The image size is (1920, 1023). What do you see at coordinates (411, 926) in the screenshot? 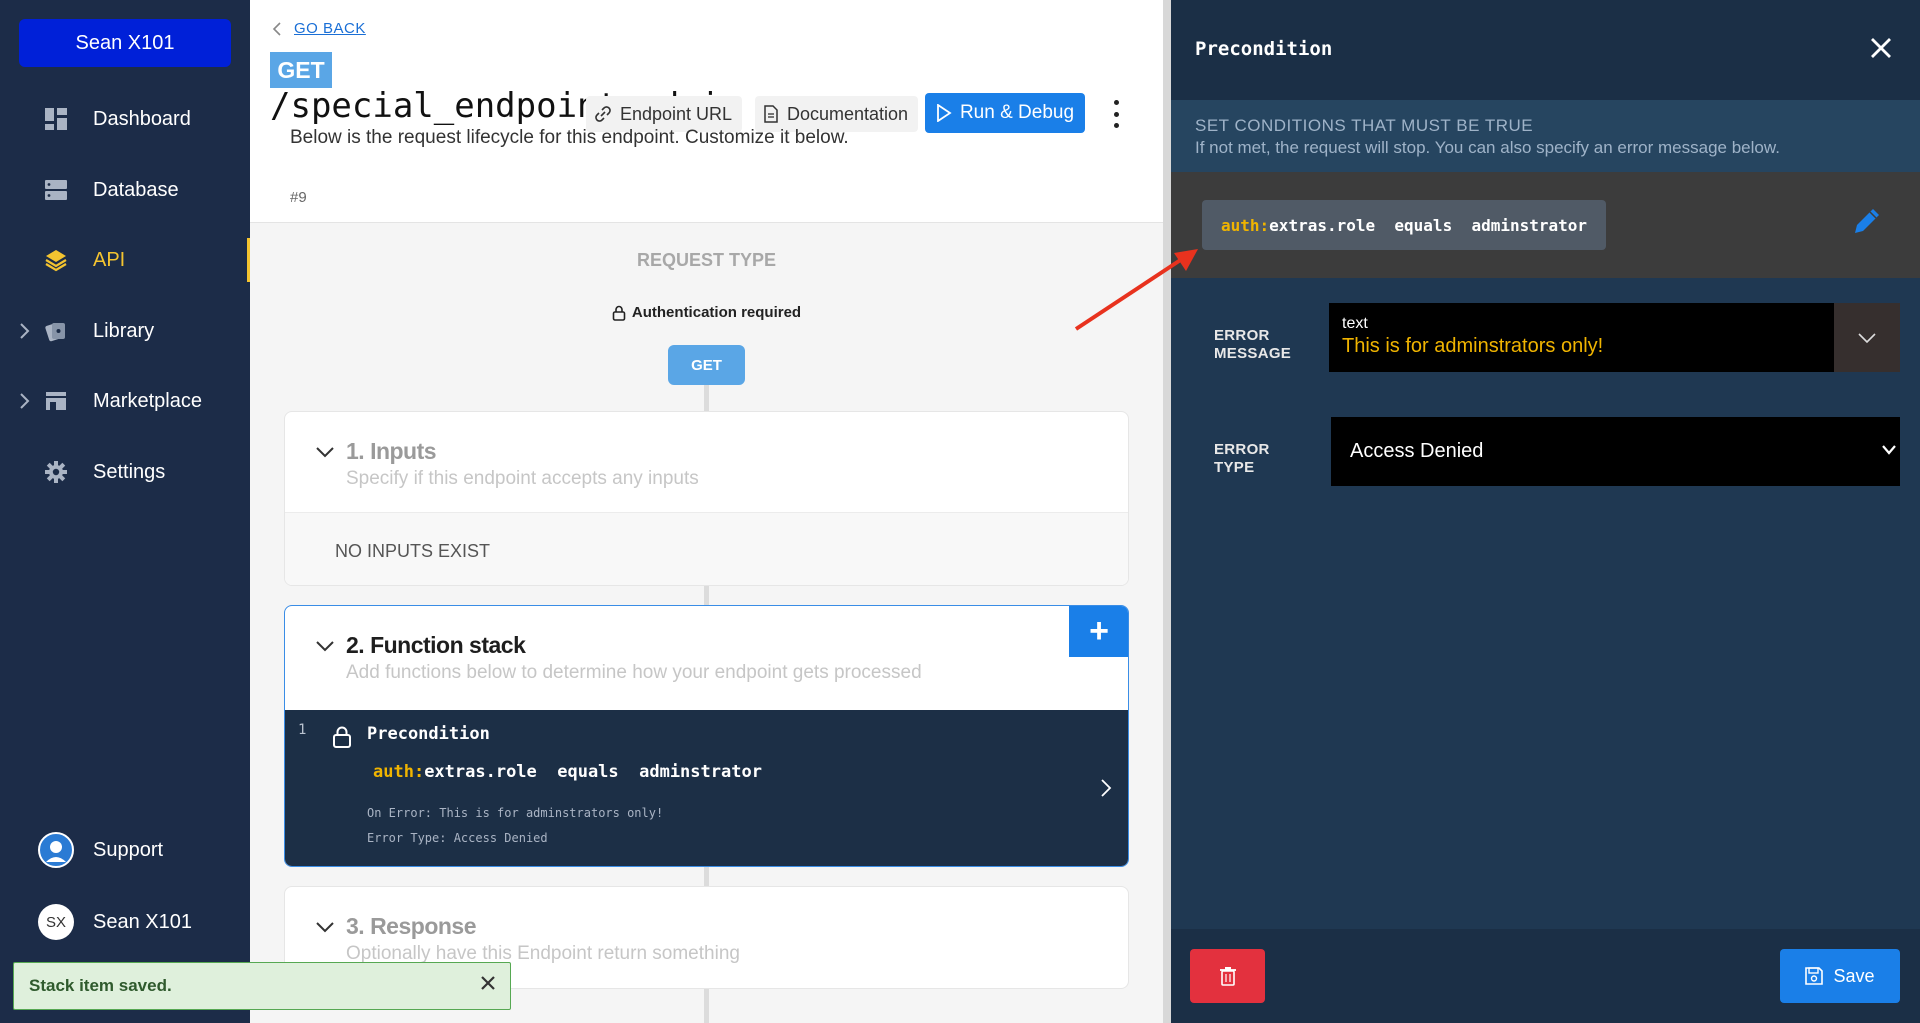
I see `response-title: 3. Response` at bounding box center [411, 926].